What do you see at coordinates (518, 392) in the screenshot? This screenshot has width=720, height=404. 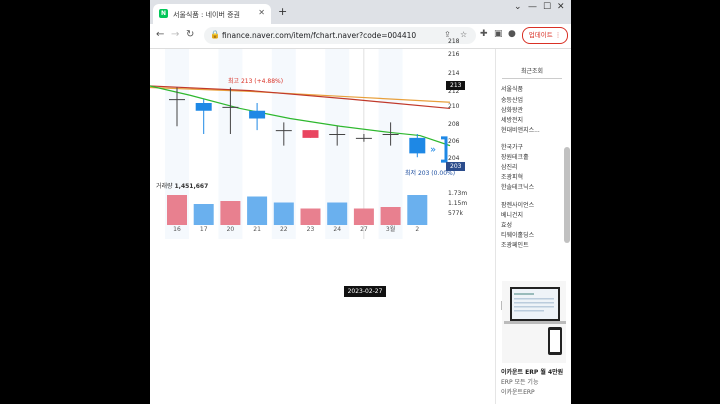 I see `ad-brand: 이카운트ERP` at bounding box center [518, 392].